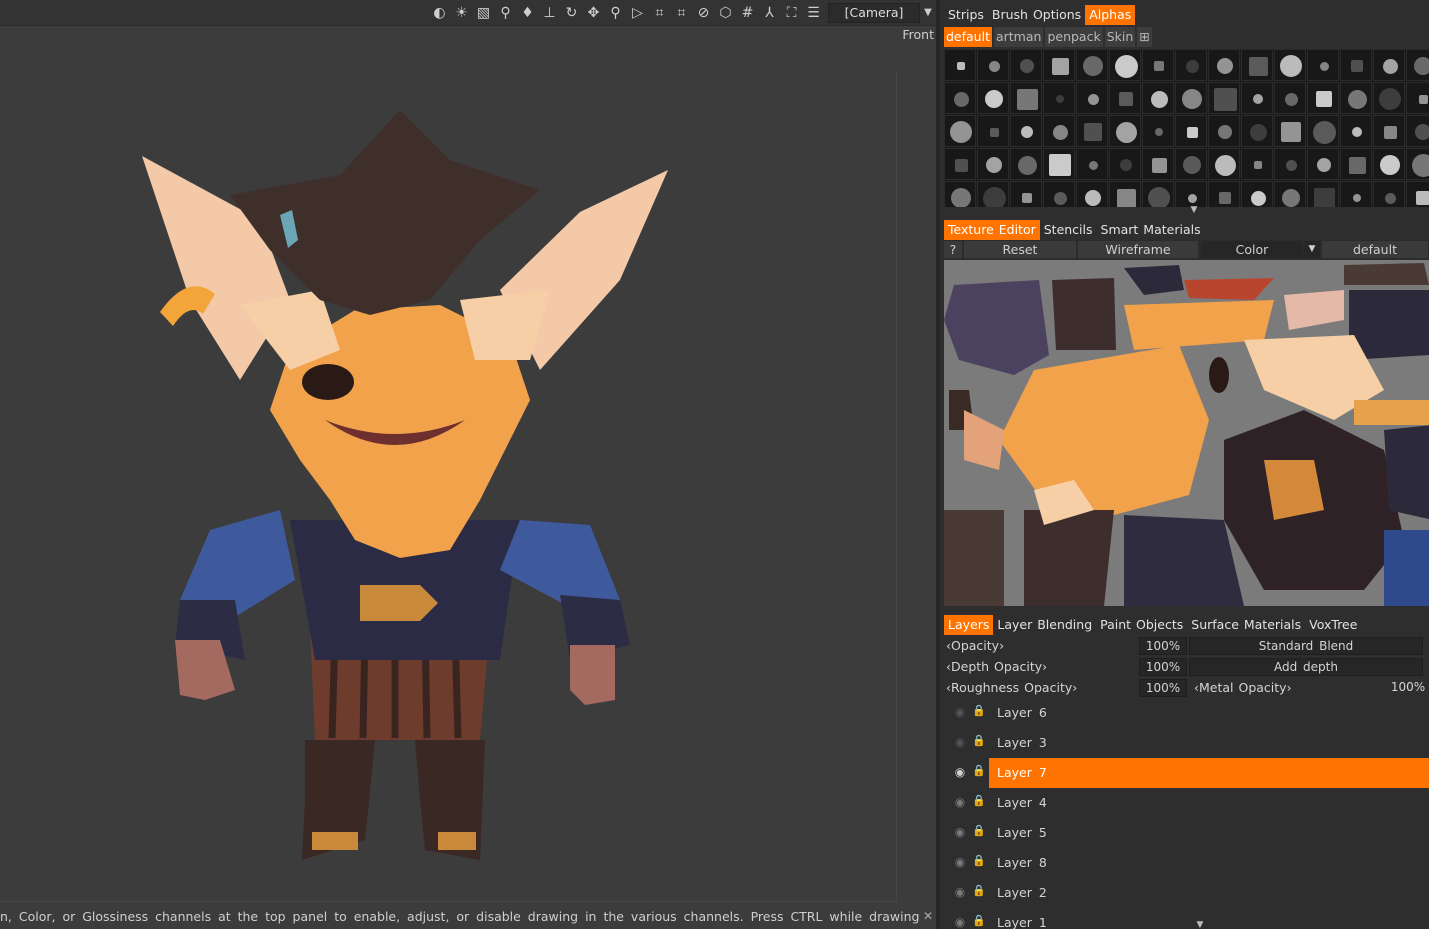 The width and height of the screenshot is (1429, 929). What do you see at coordinates (813, 13) in the screenshot?
I see `layers-view-icon: ☰` at bounding box center [813, 13].